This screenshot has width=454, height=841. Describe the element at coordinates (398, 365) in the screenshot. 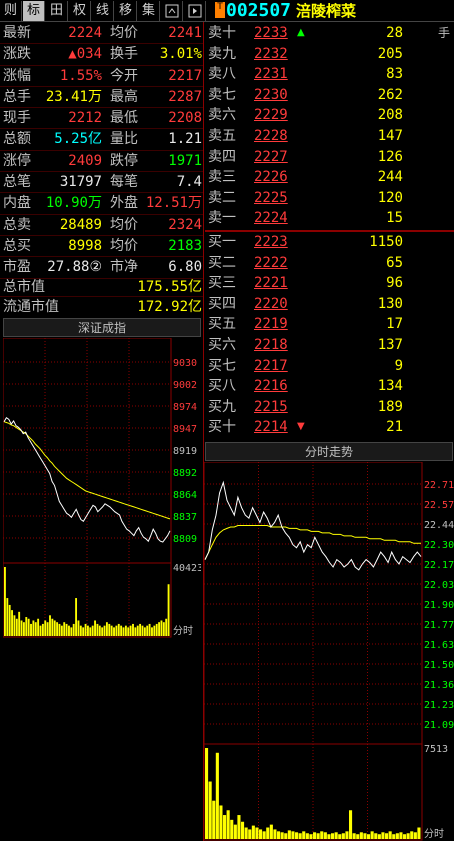

I see `order-volume: 9` at that location.